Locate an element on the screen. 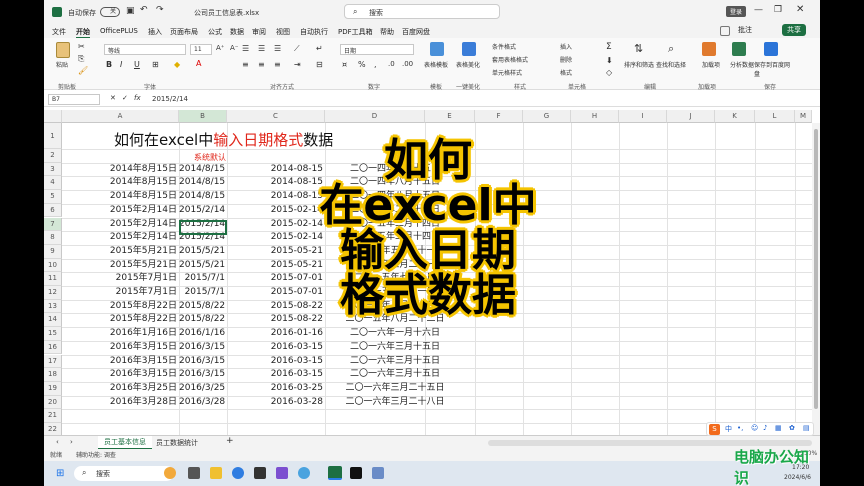  row-header: 12 is located at coordinates (53, 293).